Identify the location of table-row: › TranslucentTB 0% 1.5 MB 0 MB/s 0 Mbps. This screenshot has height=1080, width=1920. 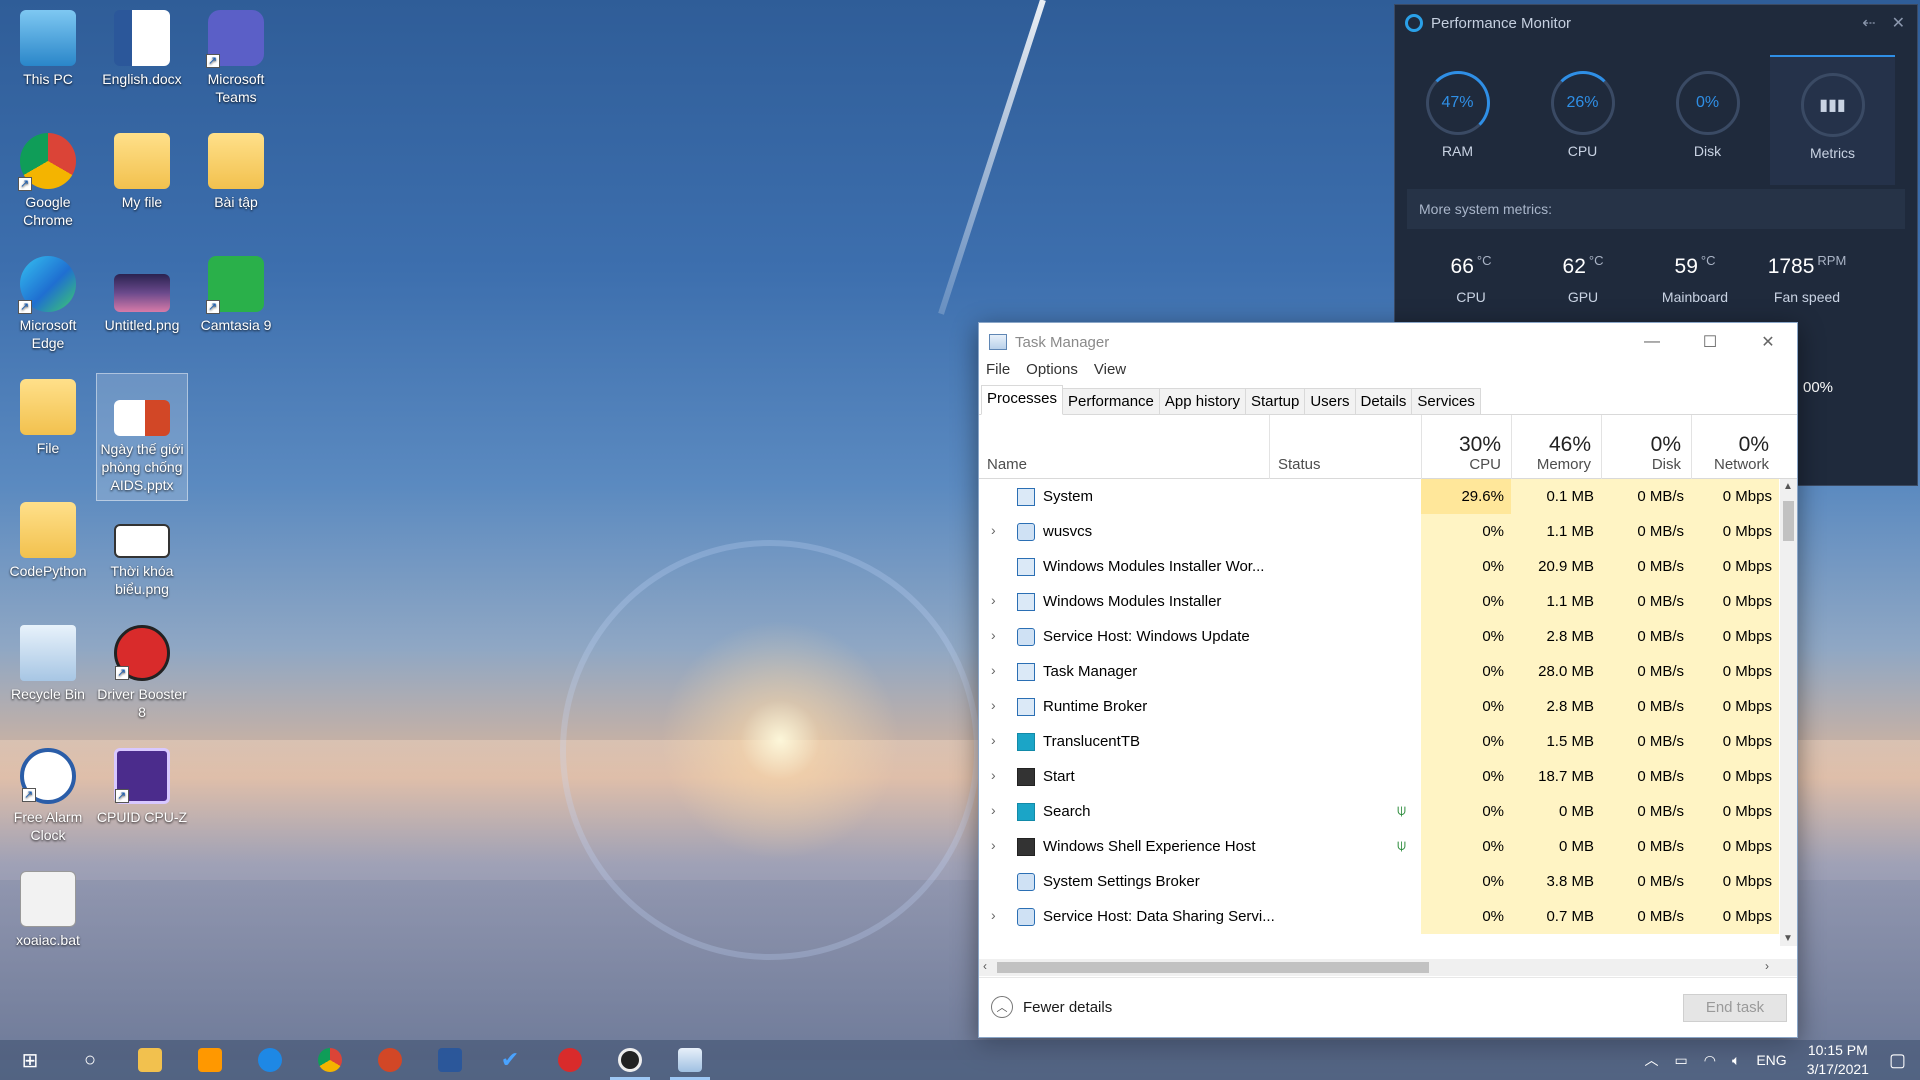
(1379, 741).